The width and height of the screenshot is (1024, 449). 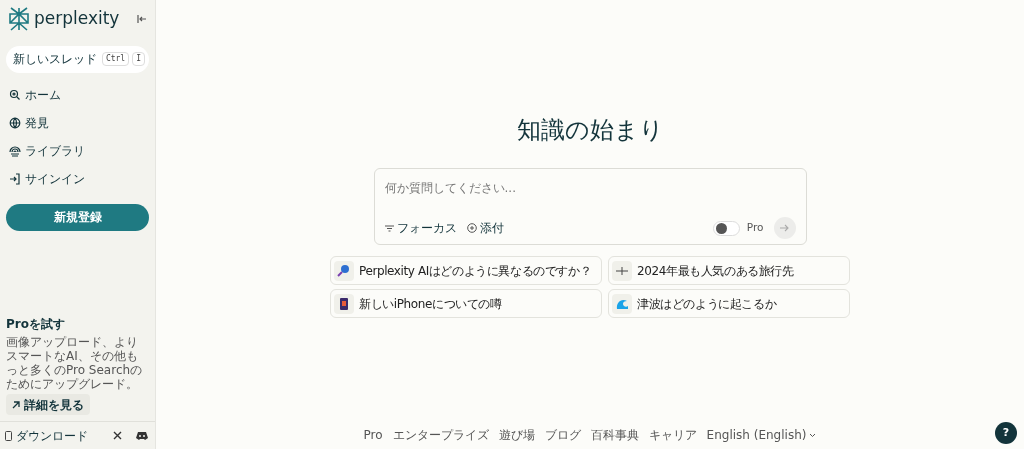 What do you see at coordinates (761, 435) in the screenshot?
I see `footer-link: English (English)` at bounding box center [761, 435].